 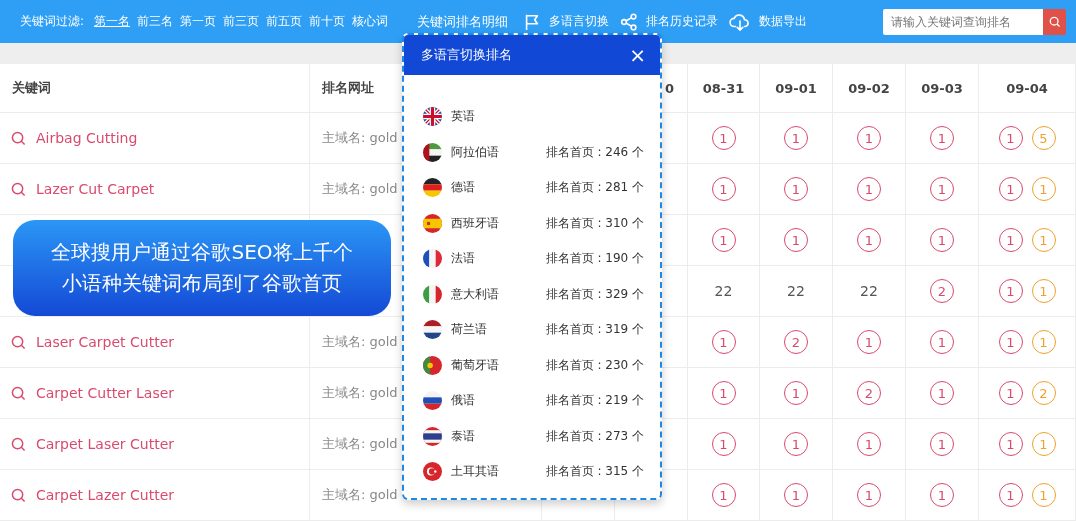 I want to click on language-name: 土耳其语, so click(x=475, y=472).